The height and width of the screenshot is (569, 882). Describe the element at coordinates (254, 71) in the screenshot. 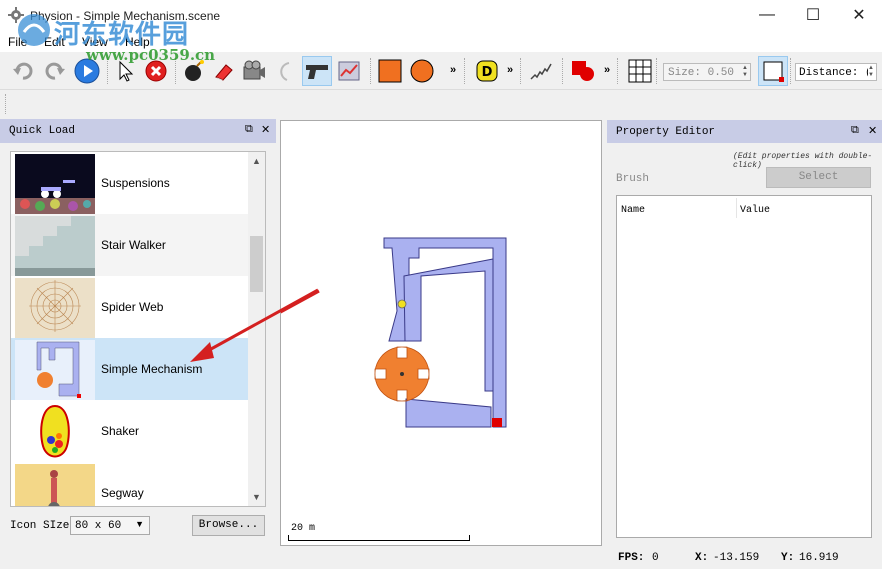

I see `camera-icon` at that location.